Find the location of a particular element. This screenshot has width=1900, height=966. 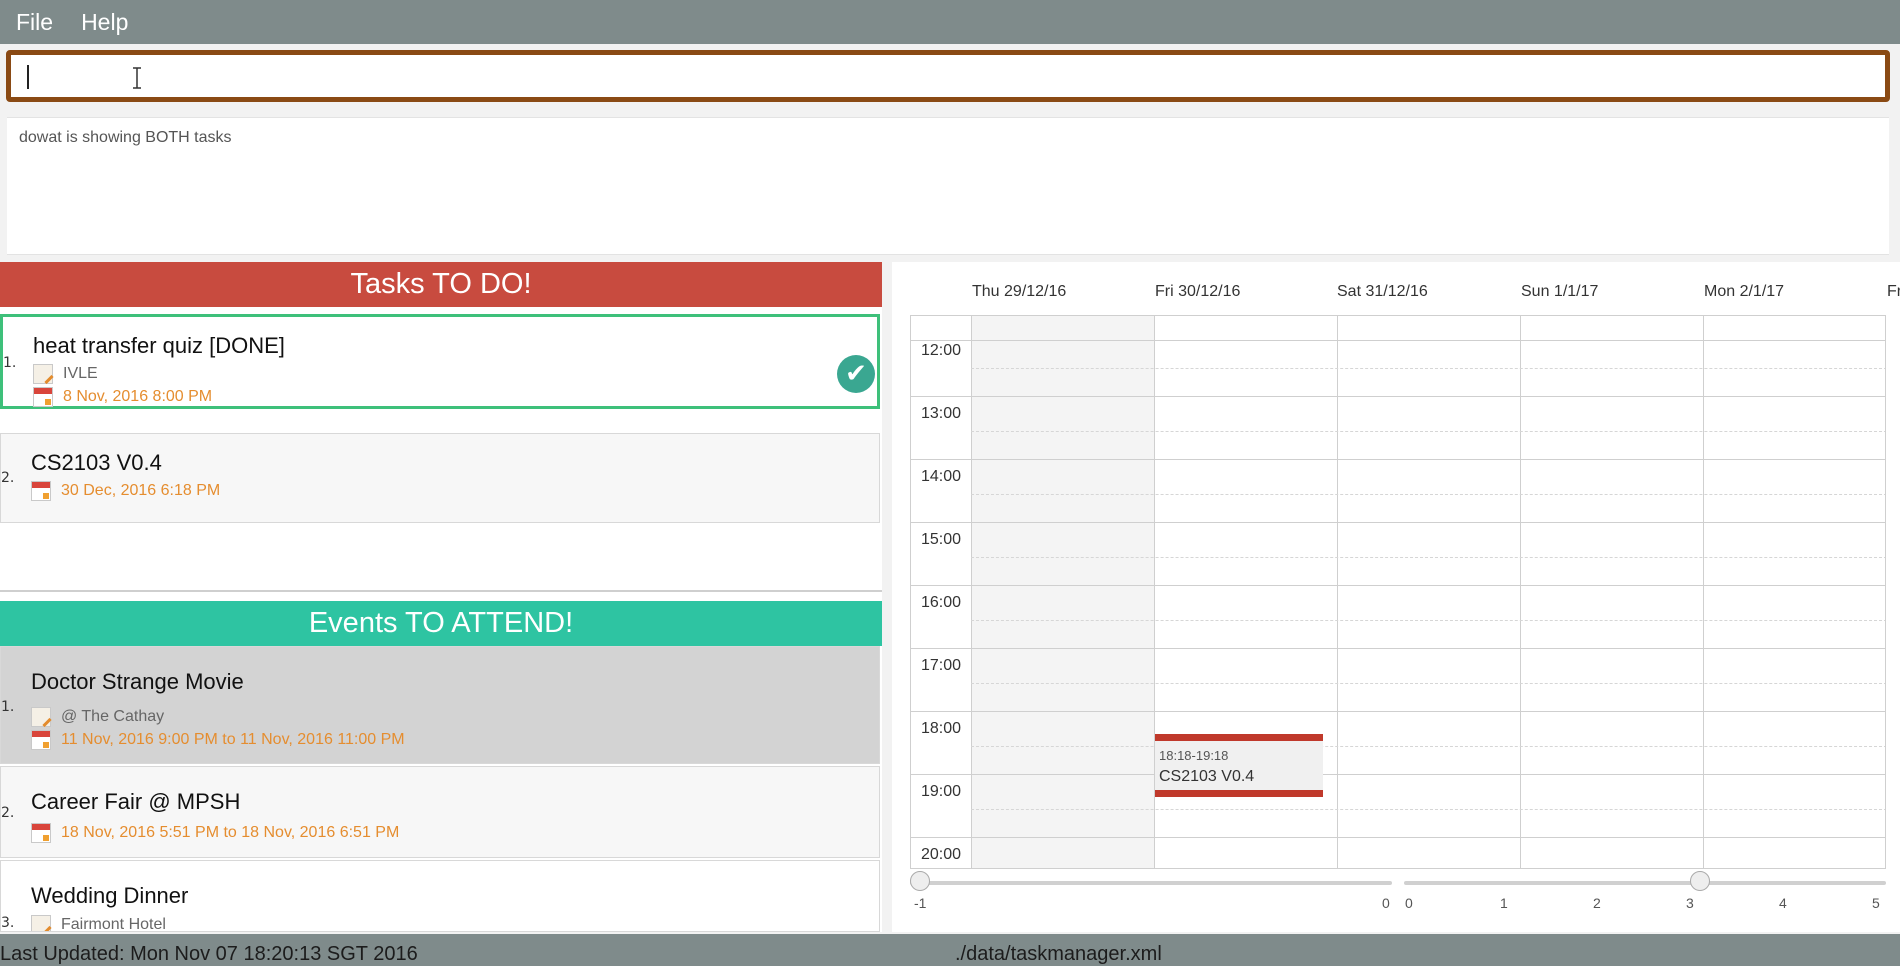

time-label: 20:00 is located at coordinates (941, 854).